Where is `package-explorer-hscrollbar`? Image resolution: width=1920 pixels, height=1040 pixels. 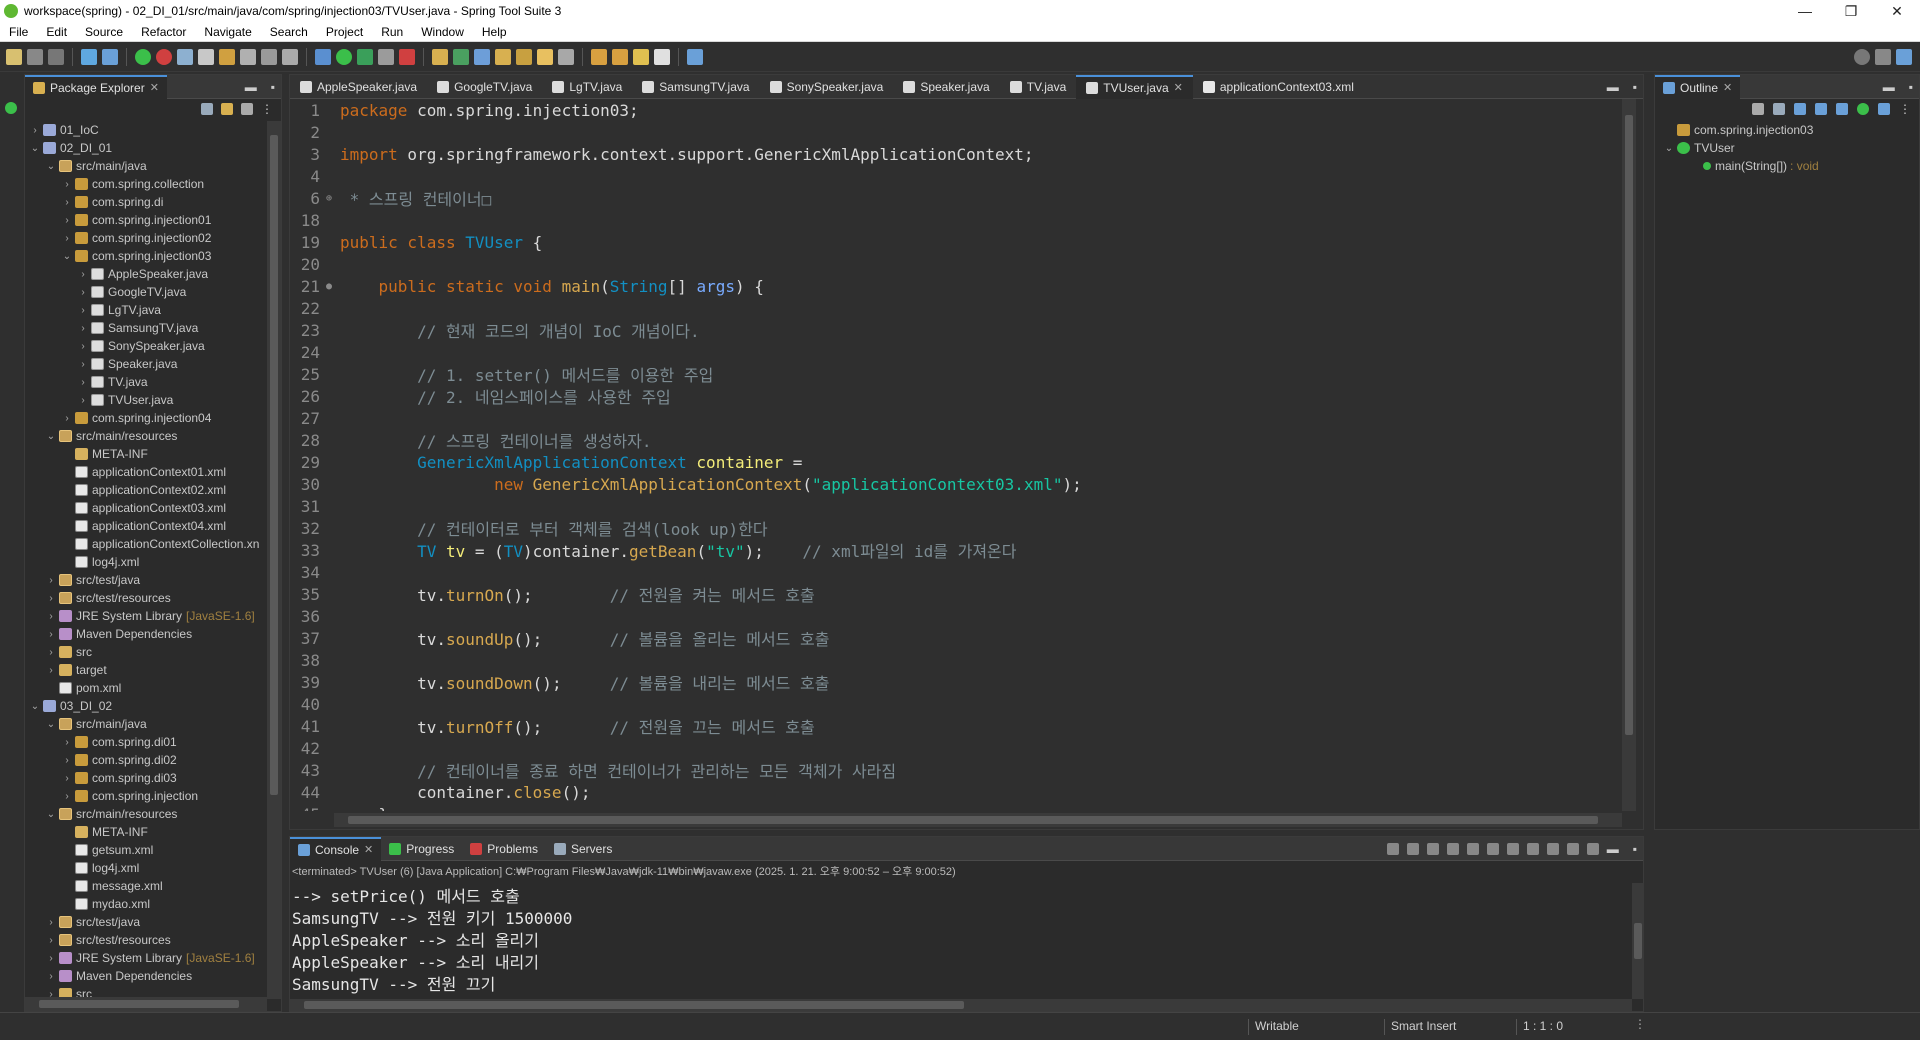 package-explorer-hscrollbar is located at coordinates (146, 1004).